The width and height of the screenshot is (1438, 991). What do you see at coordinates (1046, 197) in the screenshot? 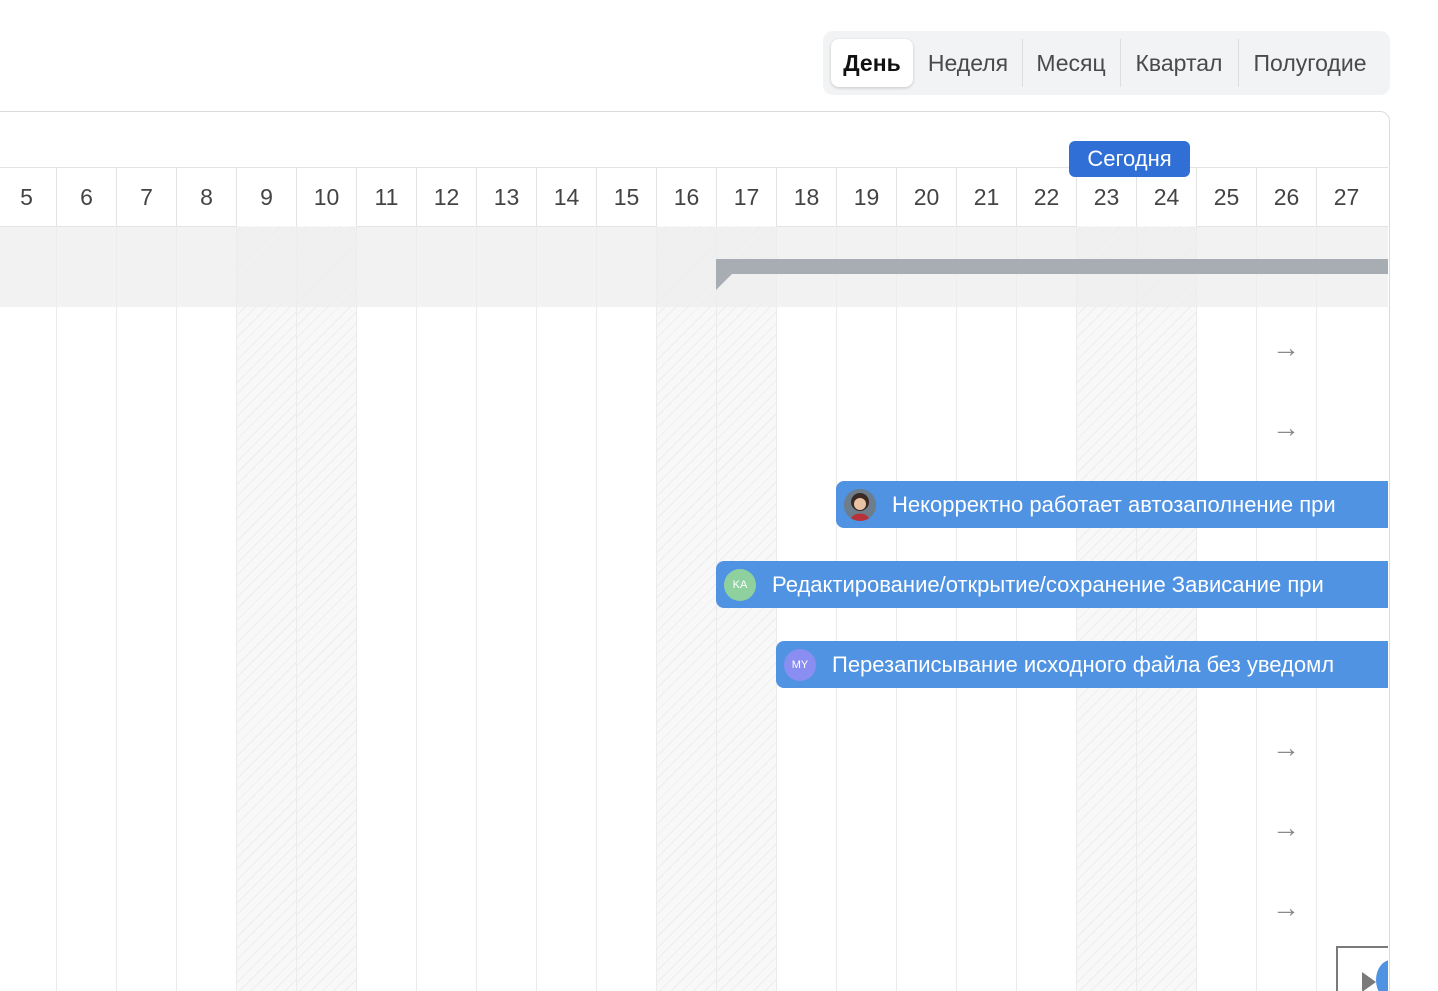
I see `day-header: 22` at bounding box center [1046, 197].